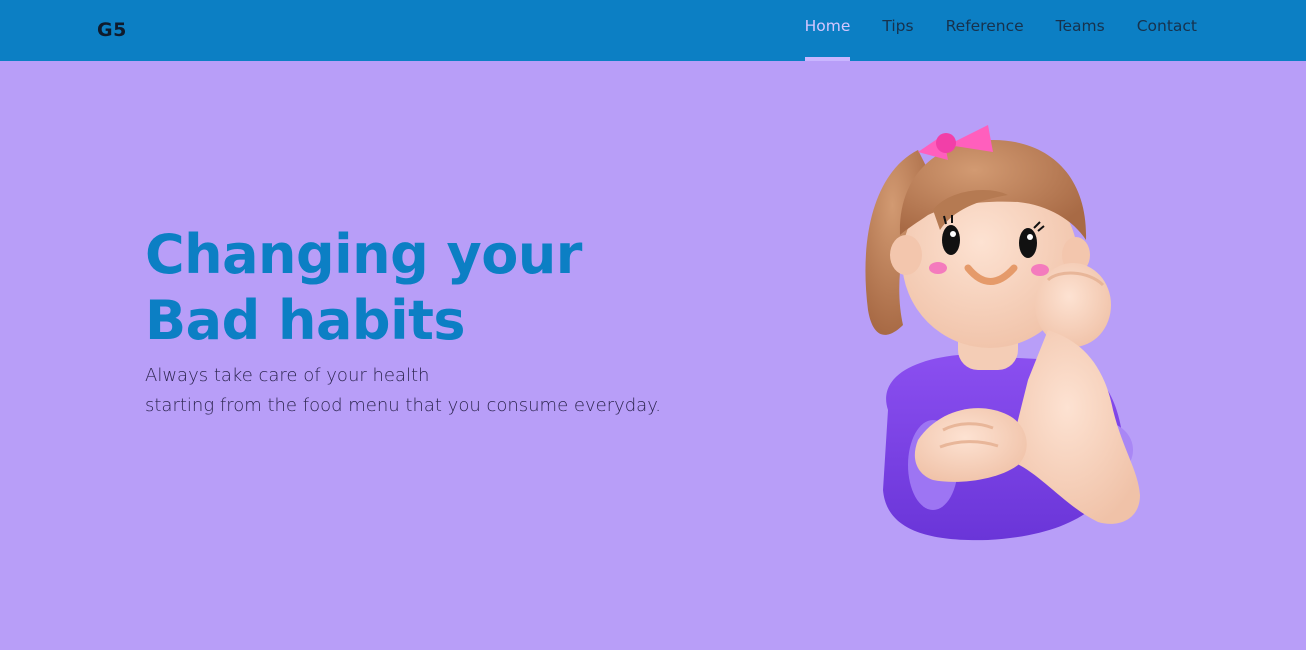  Describe the element at coordinates (1002, 333) in the screenshot. I see `girl-flexing-illustration` at that location.